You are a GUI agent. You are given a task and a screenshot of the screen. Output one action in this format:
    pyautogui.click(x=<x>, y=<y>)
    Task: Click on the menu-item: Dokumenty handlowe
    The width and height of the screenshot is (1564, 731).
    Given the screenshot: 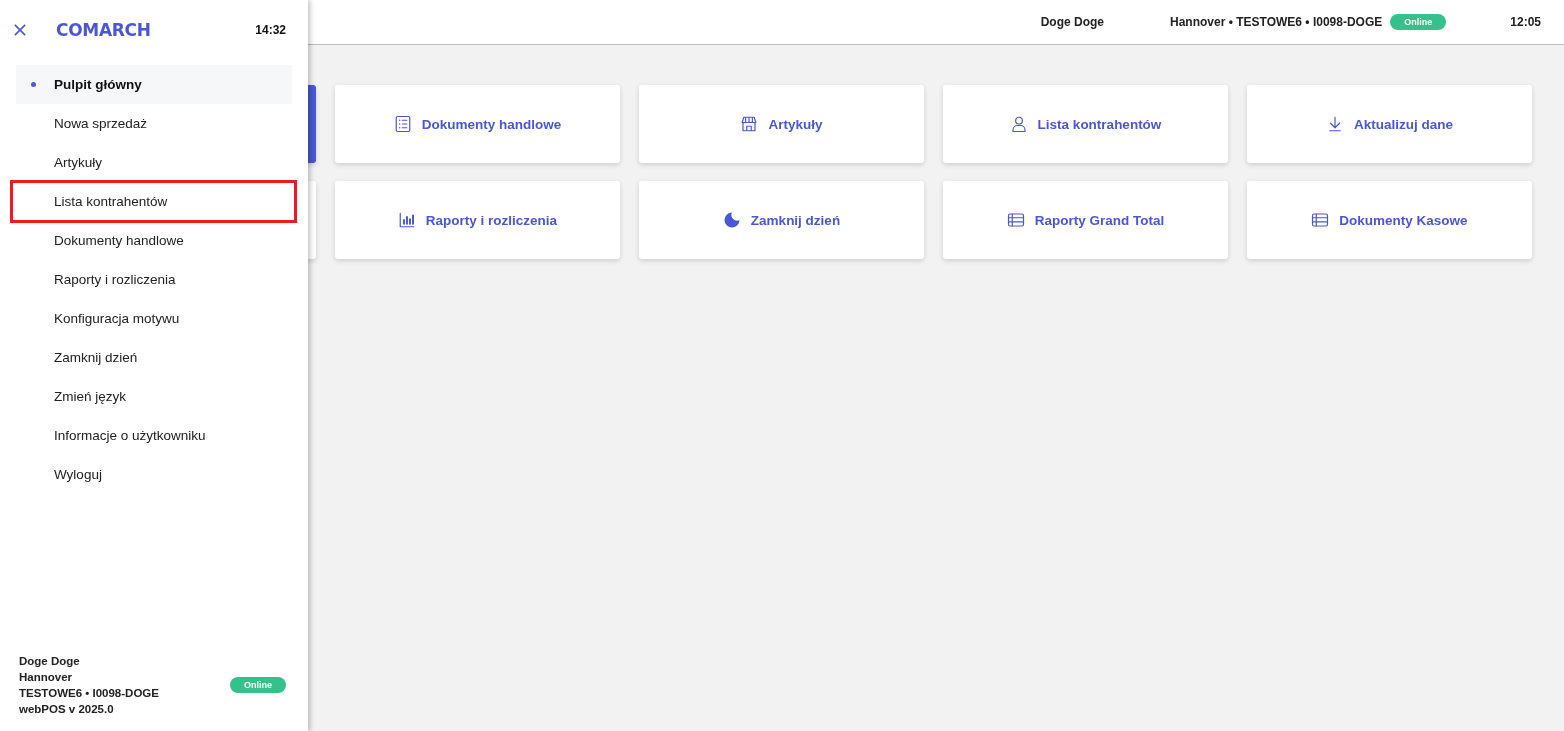 What is the action you would take?
    pyautogui.click(x=154, y=240)
    